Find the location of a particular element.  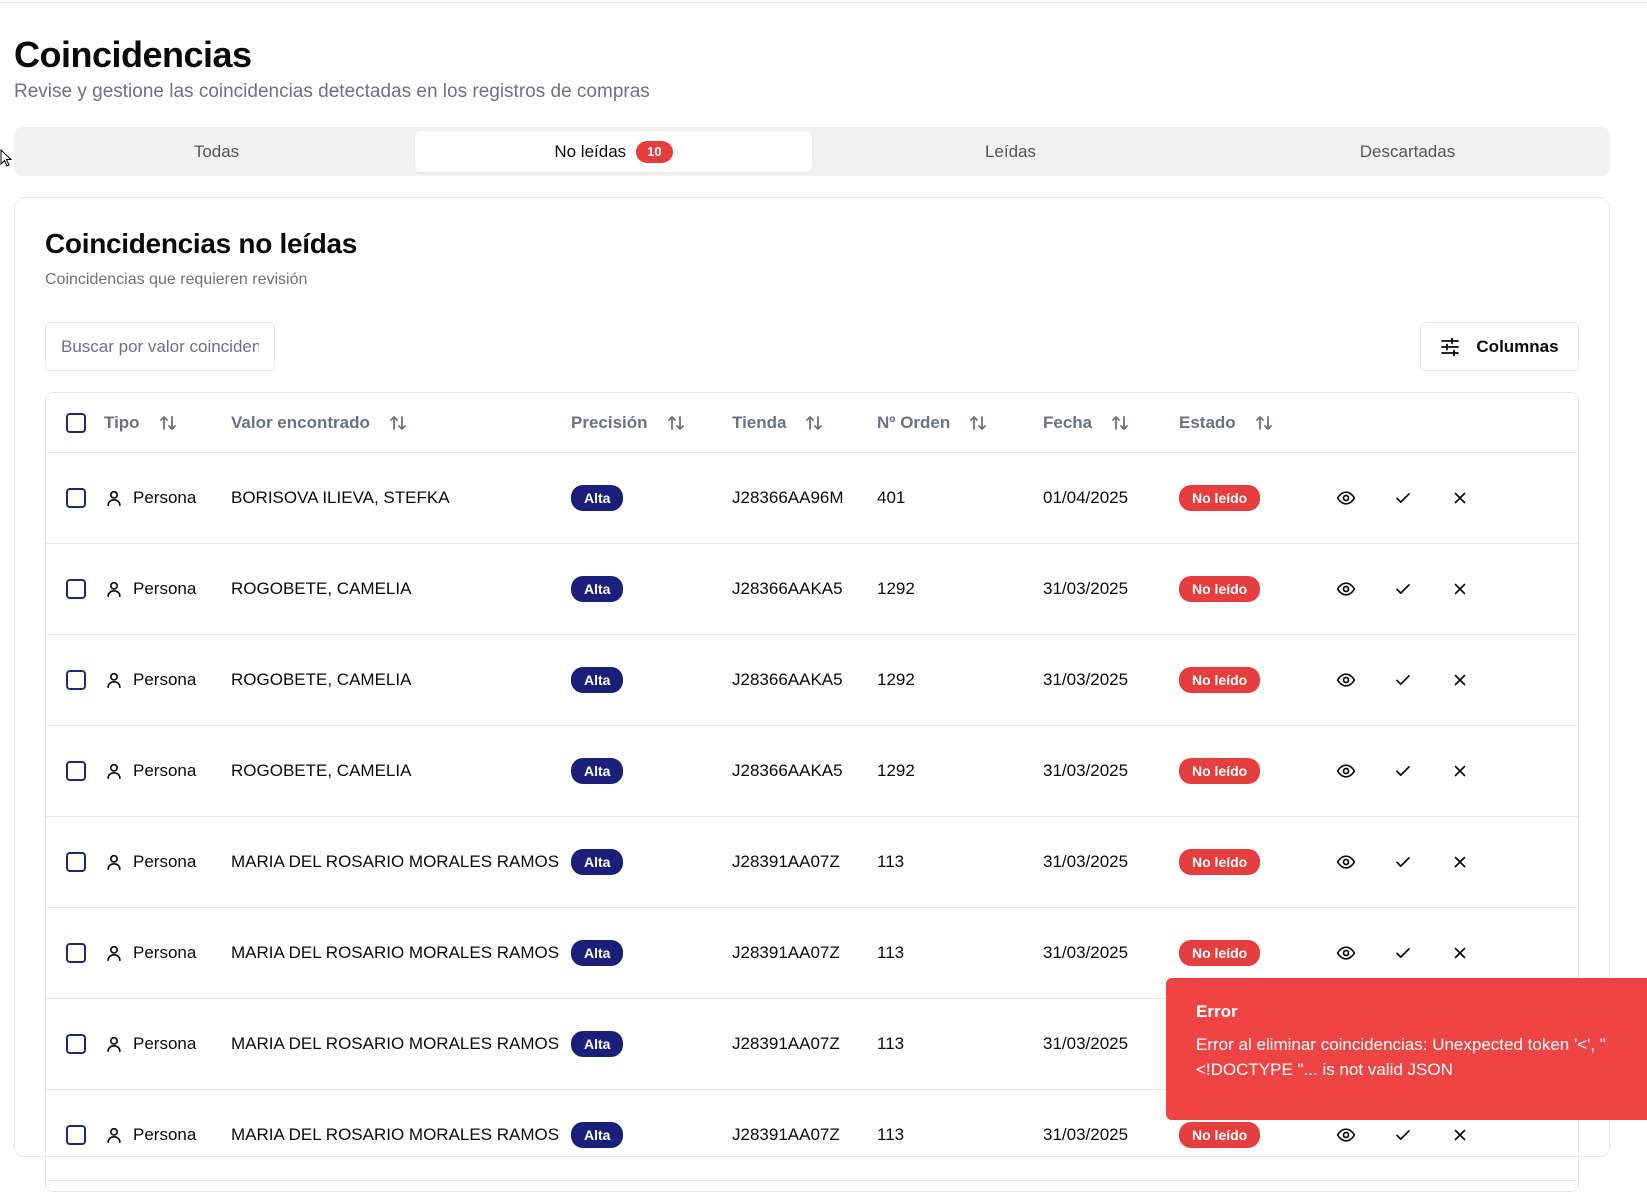

tab-no-leidas: No leídas 10 is located at coordinates (613, 151).